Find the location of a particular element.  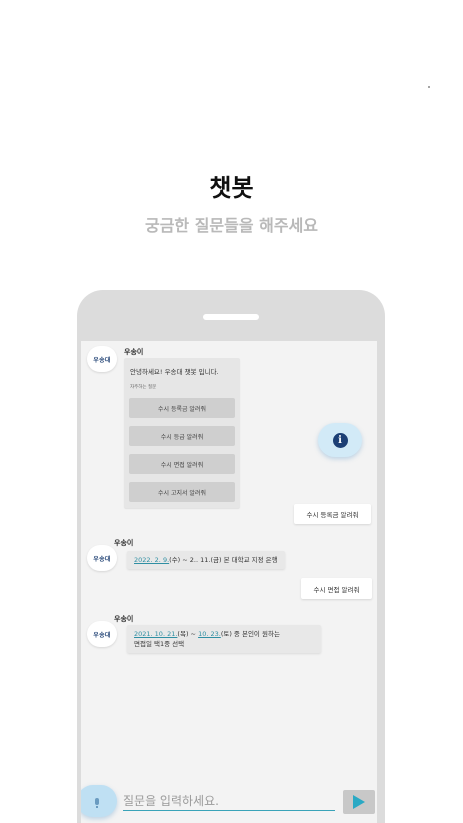

info-icon: i is located at coordinates (340, 440).